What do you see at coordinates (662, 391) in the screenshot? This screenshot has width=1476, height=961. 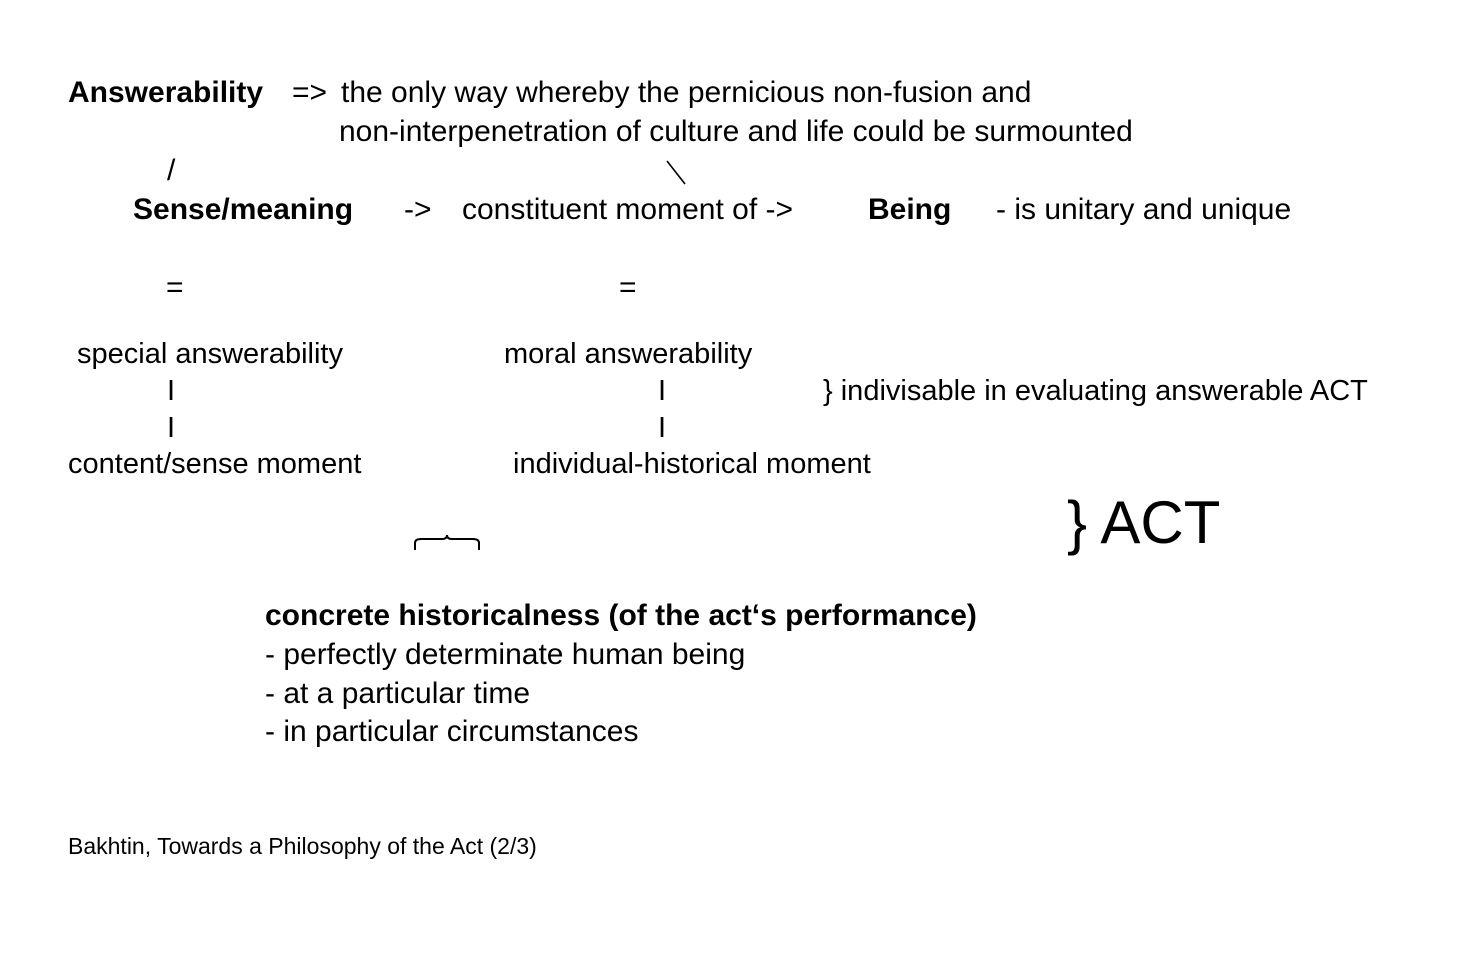 I see `connector-bar-right-1: I` at bounding box center [662, 391].